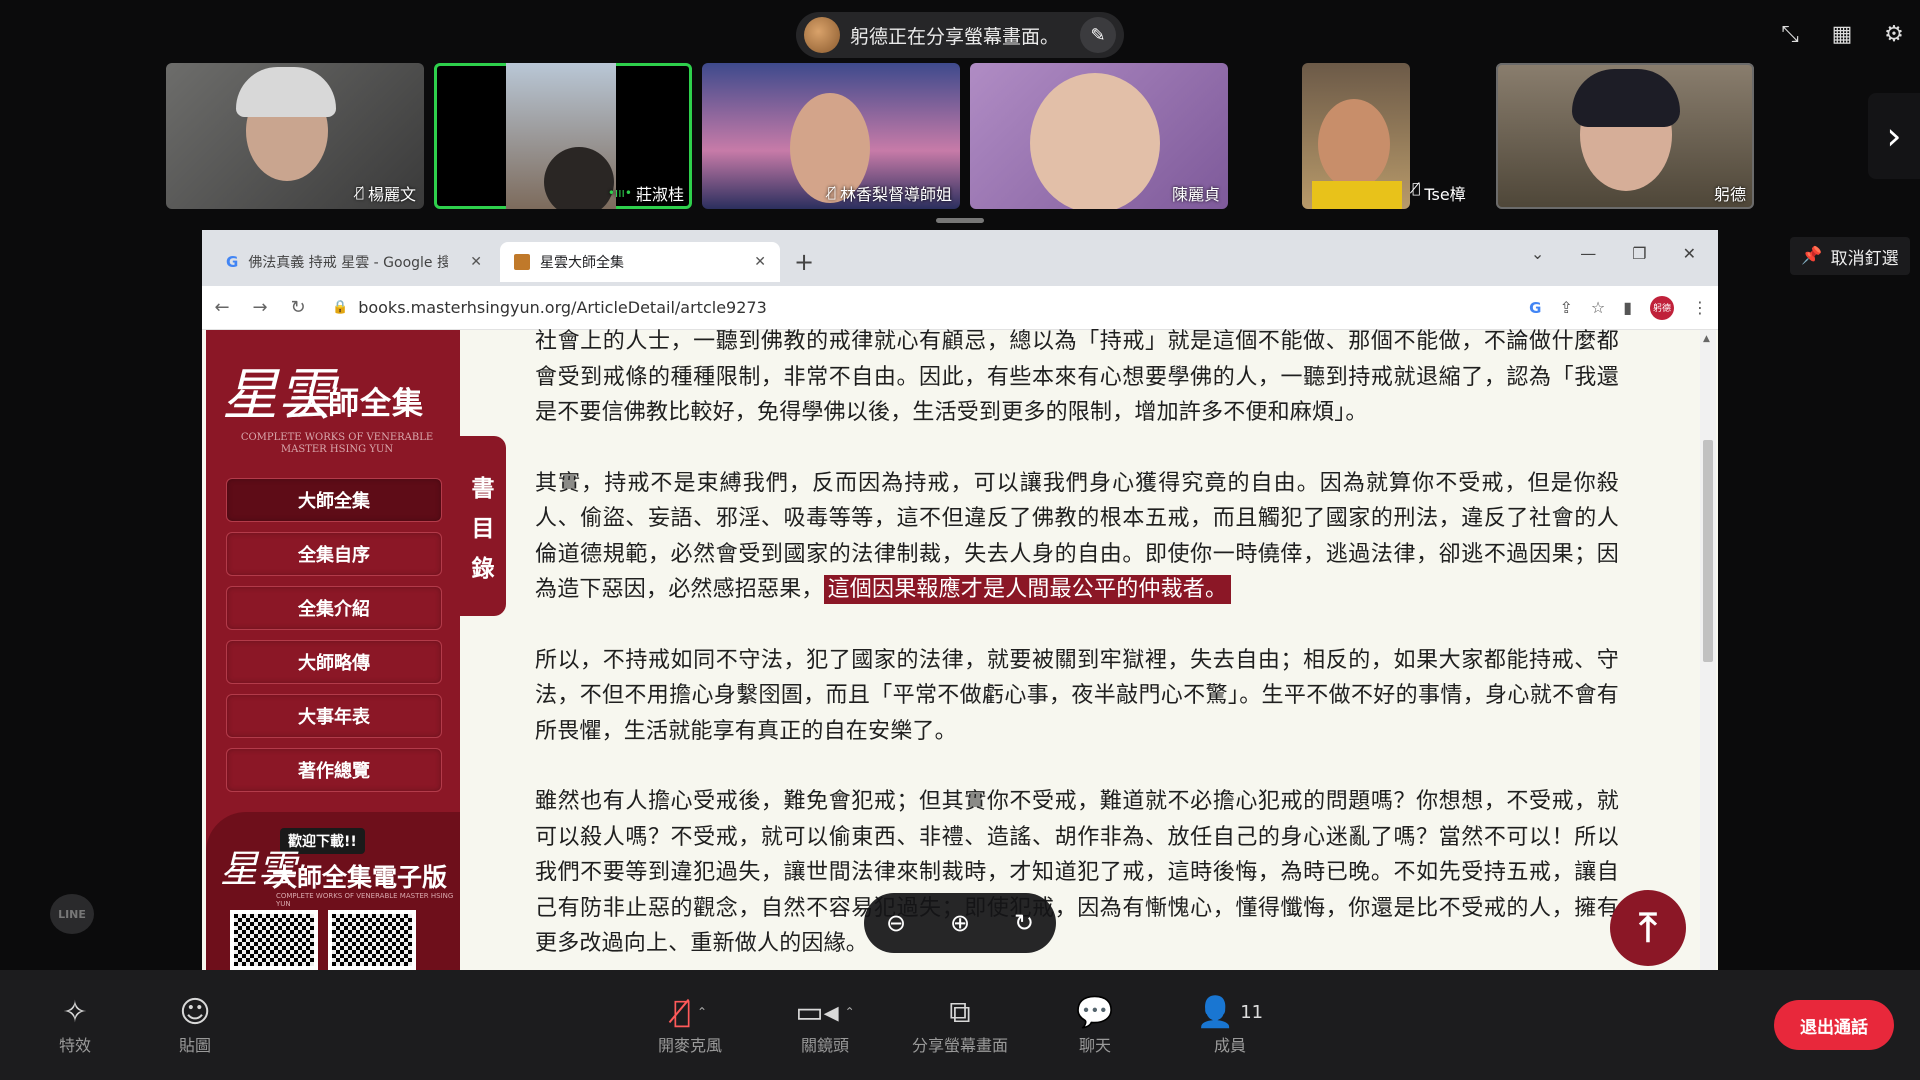 The image size is (1920, 1080). What do you see at coordinates (1627, 307) in the screenshot?
I see `side-panel-icon: ▮` at bounding box center [1627, 307].